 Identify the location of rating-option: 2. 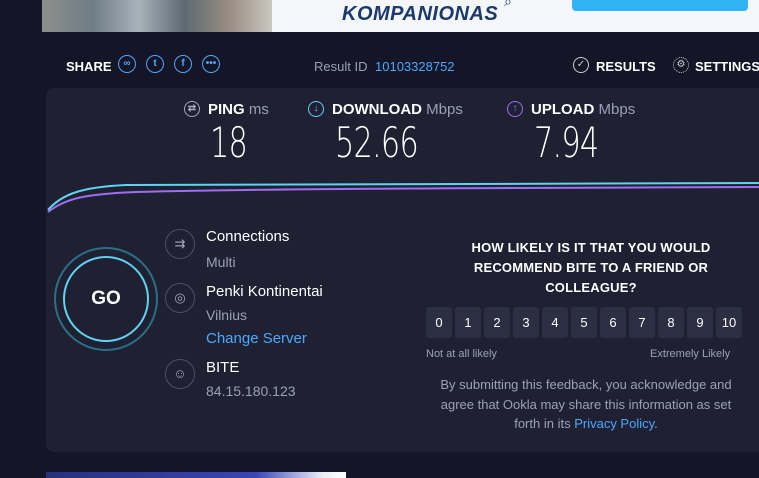
(497, 322).